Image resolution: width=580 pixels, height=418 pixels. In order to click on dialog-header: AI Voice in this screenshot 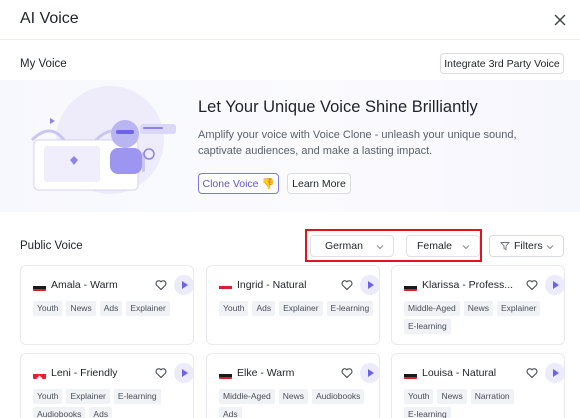, I will do `click(290, 20)`.